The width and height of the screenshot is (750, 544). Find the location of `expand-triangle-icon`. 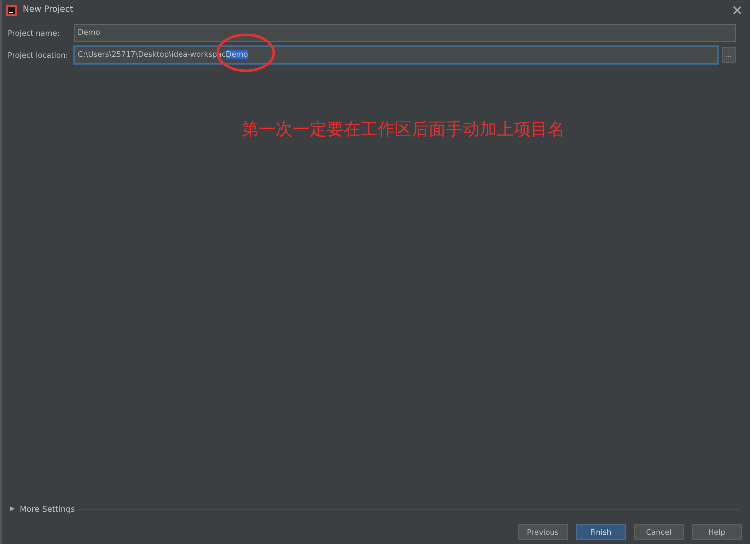

expand-triangle-icon is located at coordinates (12, 509).